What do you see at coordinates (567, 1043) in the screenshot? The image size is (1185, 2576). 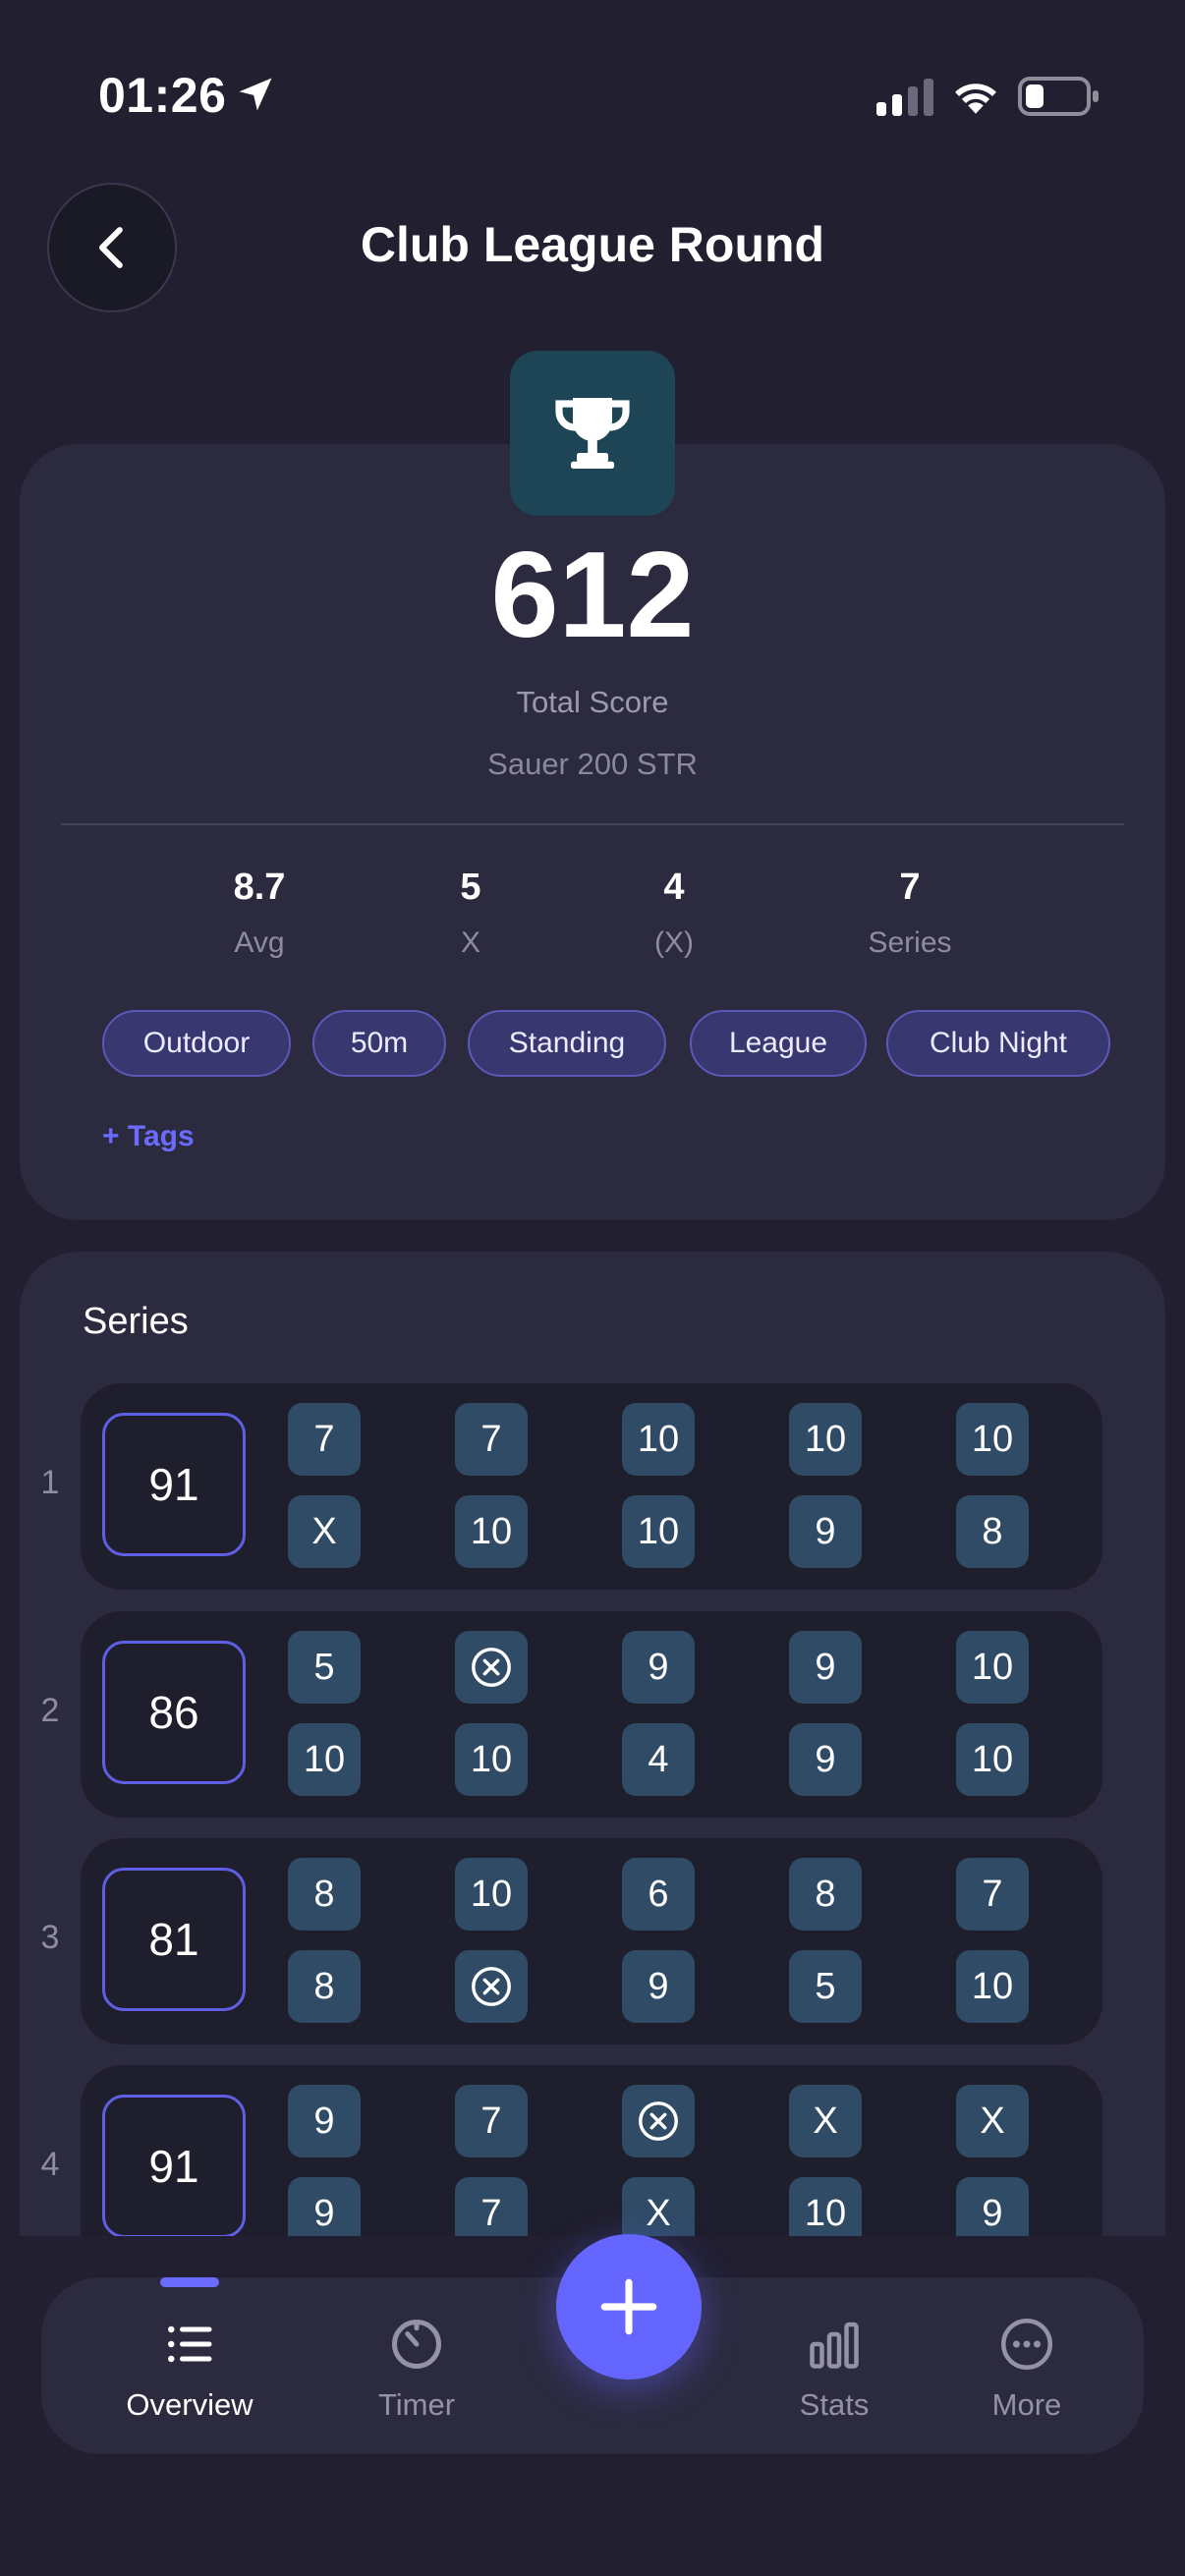 I see `tag-standing: Standing` at bounding box center [567, 1043].